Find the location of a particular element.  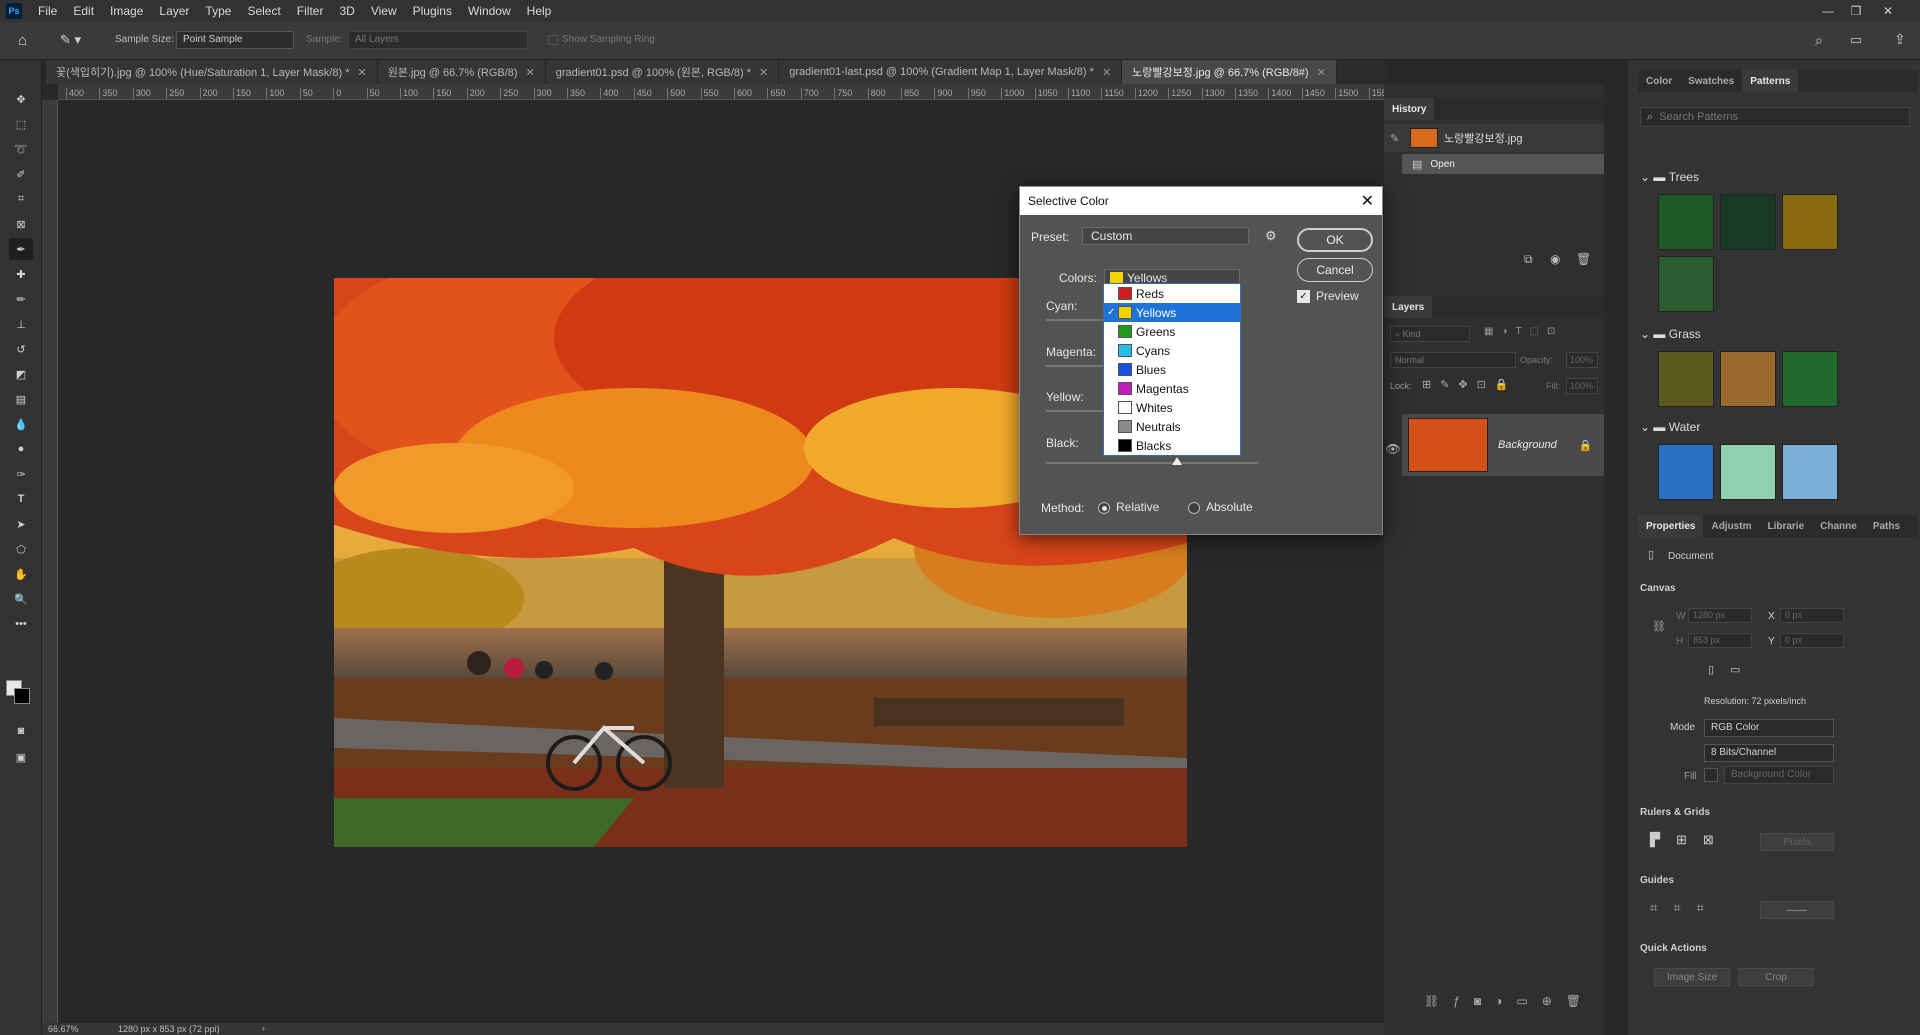

crop-button: Crop is located at coordinates (1776, 977).